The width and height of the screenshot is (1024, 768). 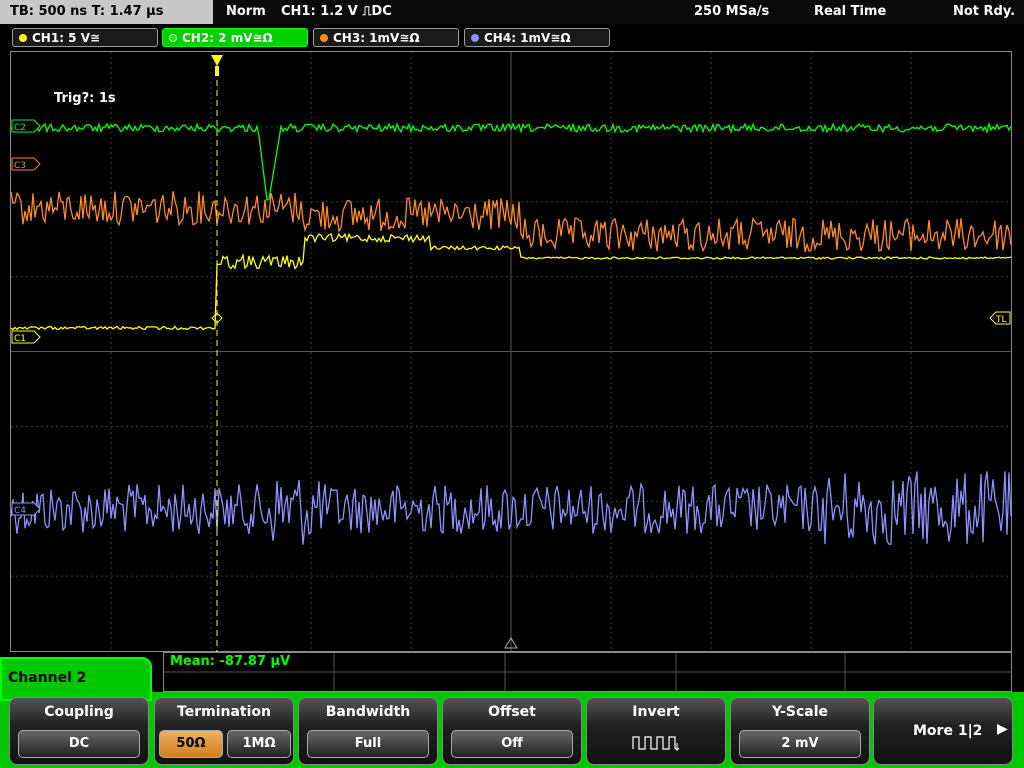 I want to click on termination-50ohm-button: 50Ω, so click(x=191, y=744).